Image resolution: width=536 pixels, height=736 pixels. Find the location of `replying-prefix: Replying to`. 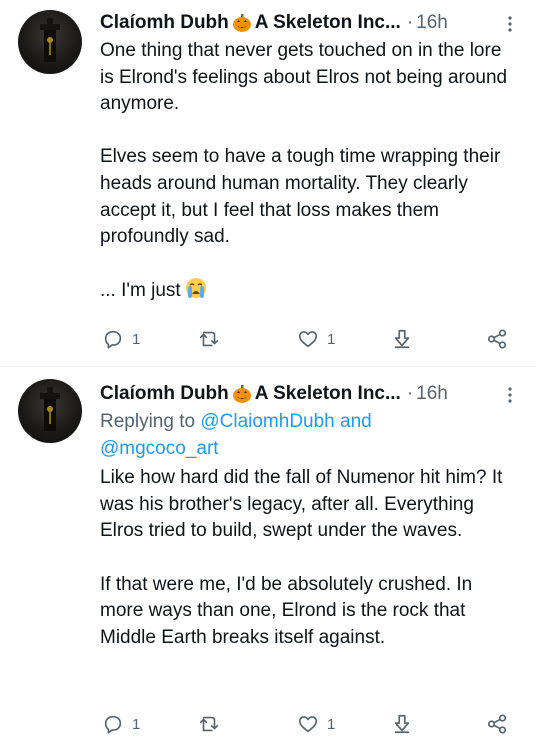

replying-prefix: Replying to is located at coordinates (148, 421).